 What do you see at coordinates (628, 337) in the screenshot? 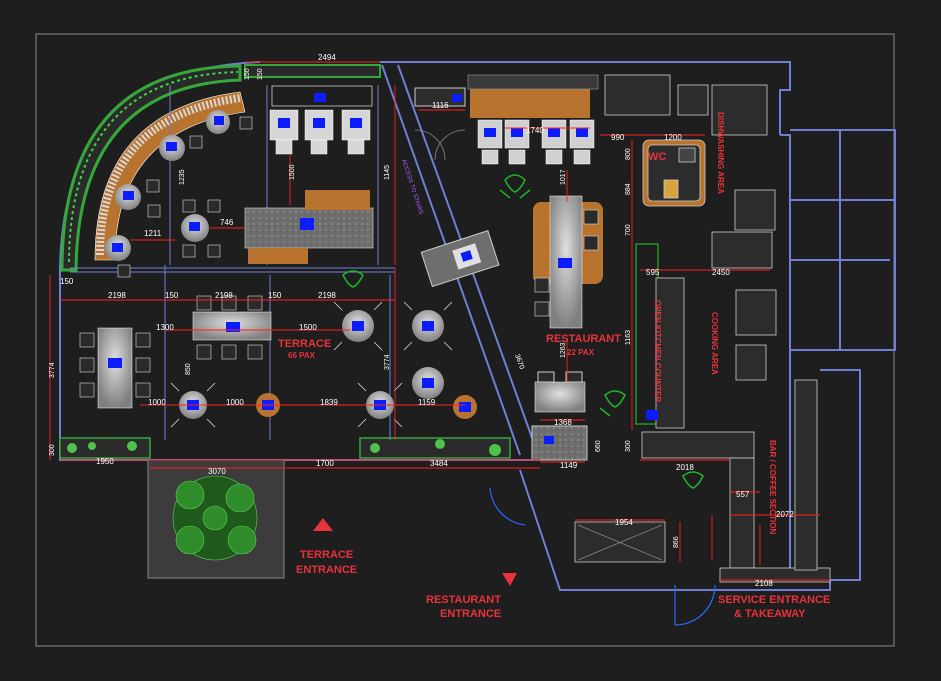
I see `dim-1163: 1163` at bounding box center [628, 337].